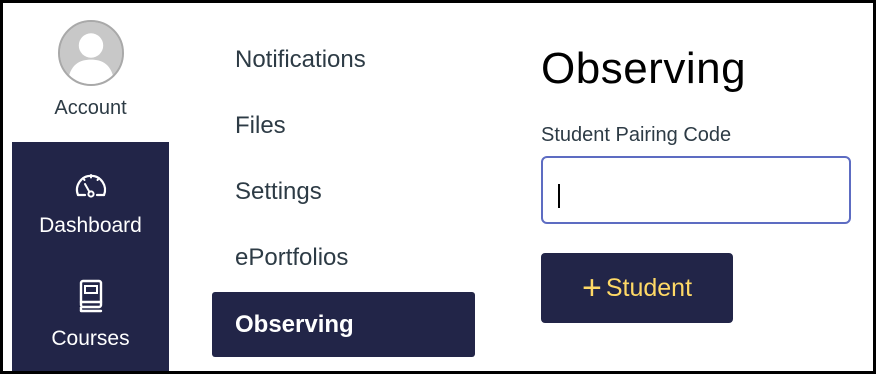  Describe the element at coordinates (90, 108) in the screenshot. I see `nav-account-label: Account` at that location.